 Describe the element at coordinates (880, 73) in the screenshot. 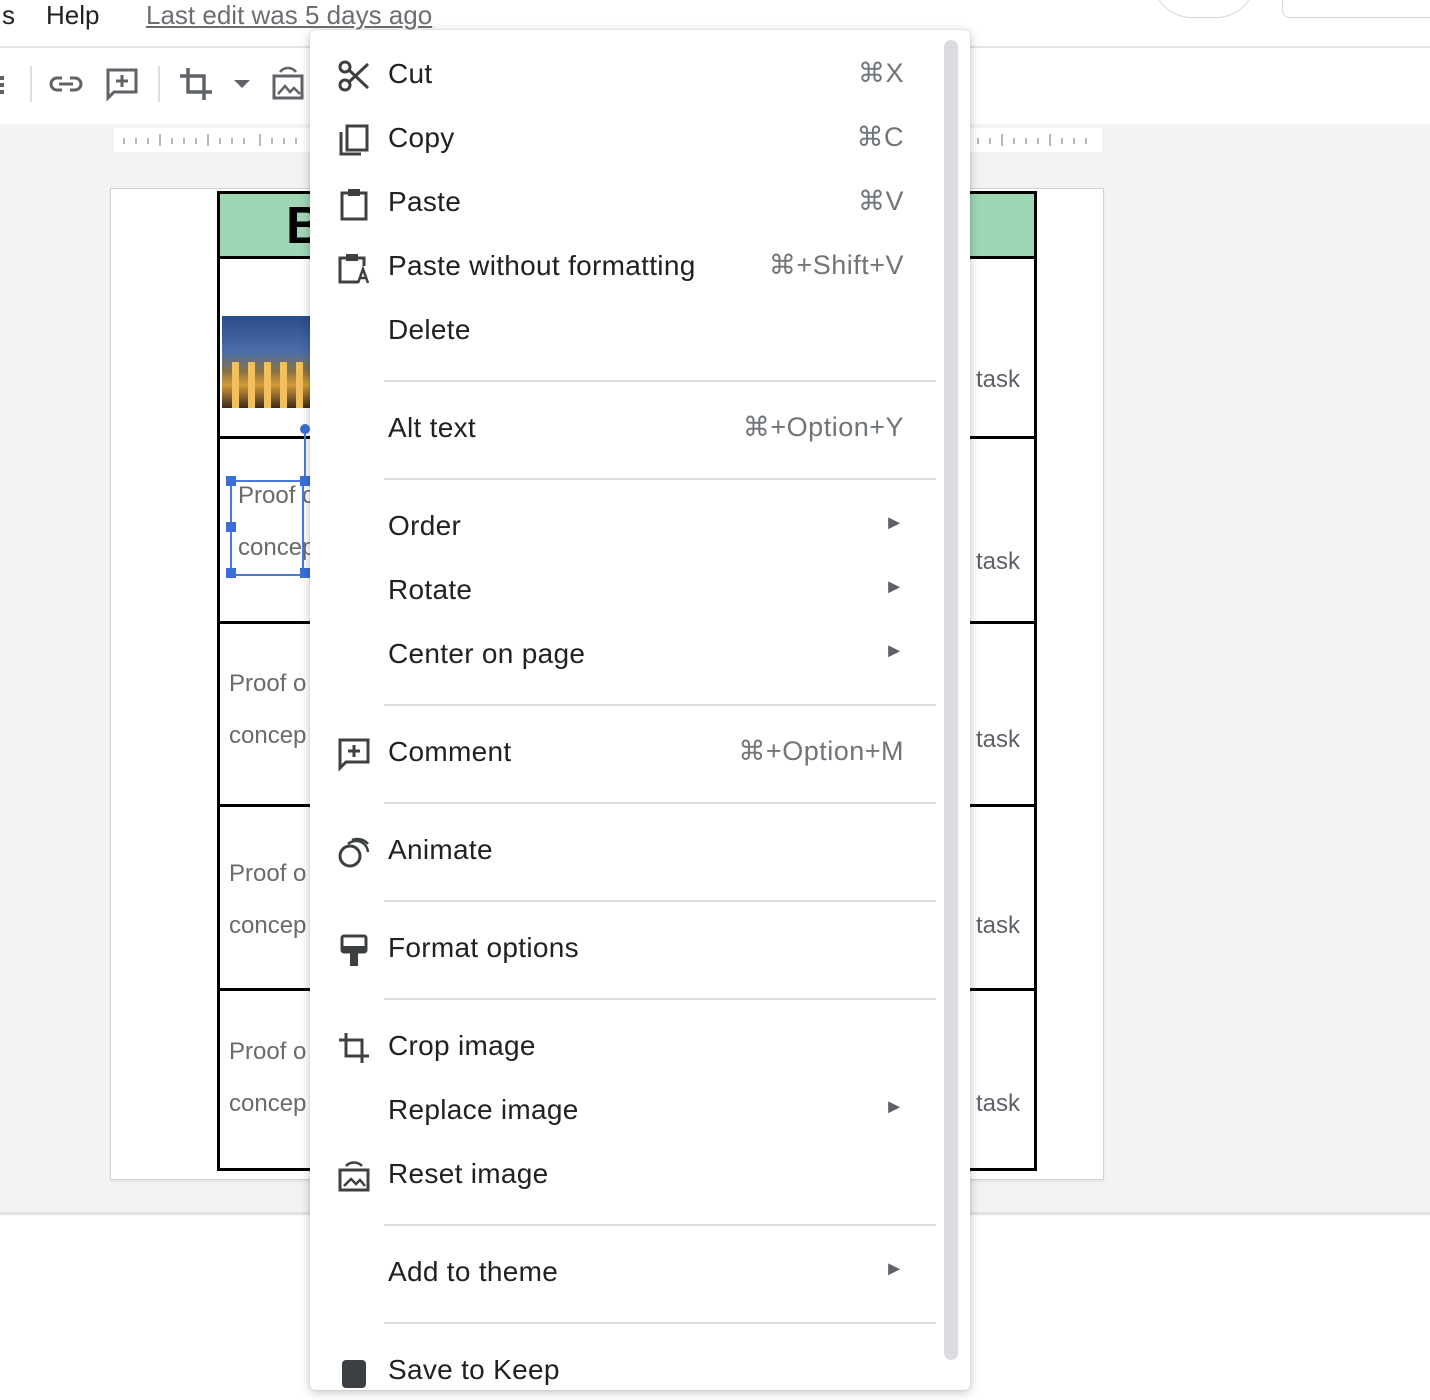

I see `menu-shortcut: ⌘X` at that location.